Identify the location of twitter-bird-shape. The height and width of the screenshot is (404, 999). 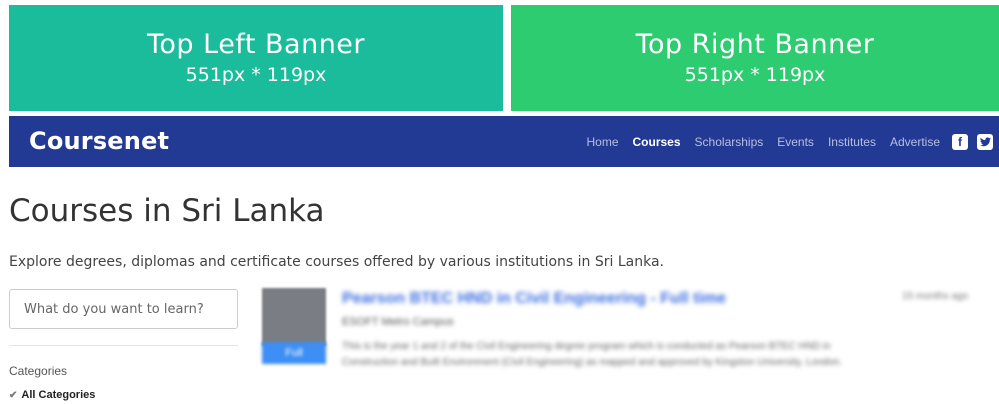
(985, 141).